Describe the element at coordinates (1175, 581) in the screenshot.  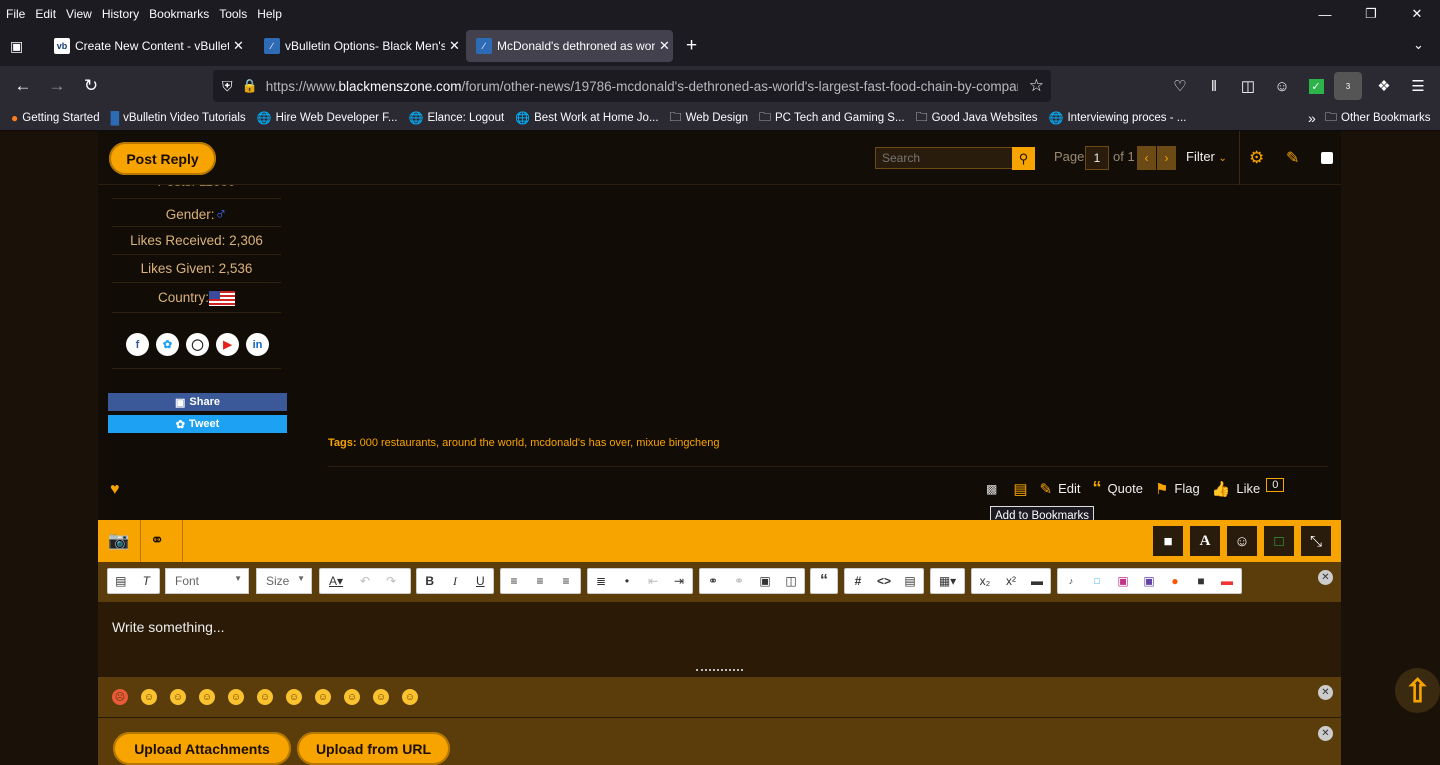
I see `soundcloud-icon: ●` at that location.